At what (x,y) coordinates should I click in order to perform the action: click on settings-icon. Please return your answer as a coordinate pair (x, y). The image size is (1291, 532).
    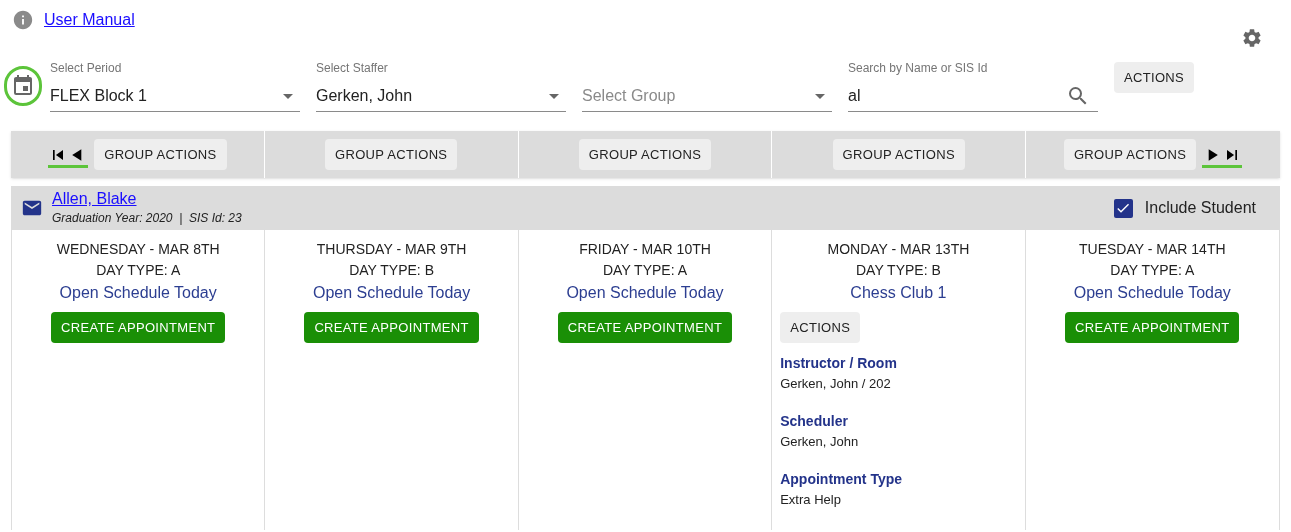
    Looking at the image, I should click on (1252, 38).